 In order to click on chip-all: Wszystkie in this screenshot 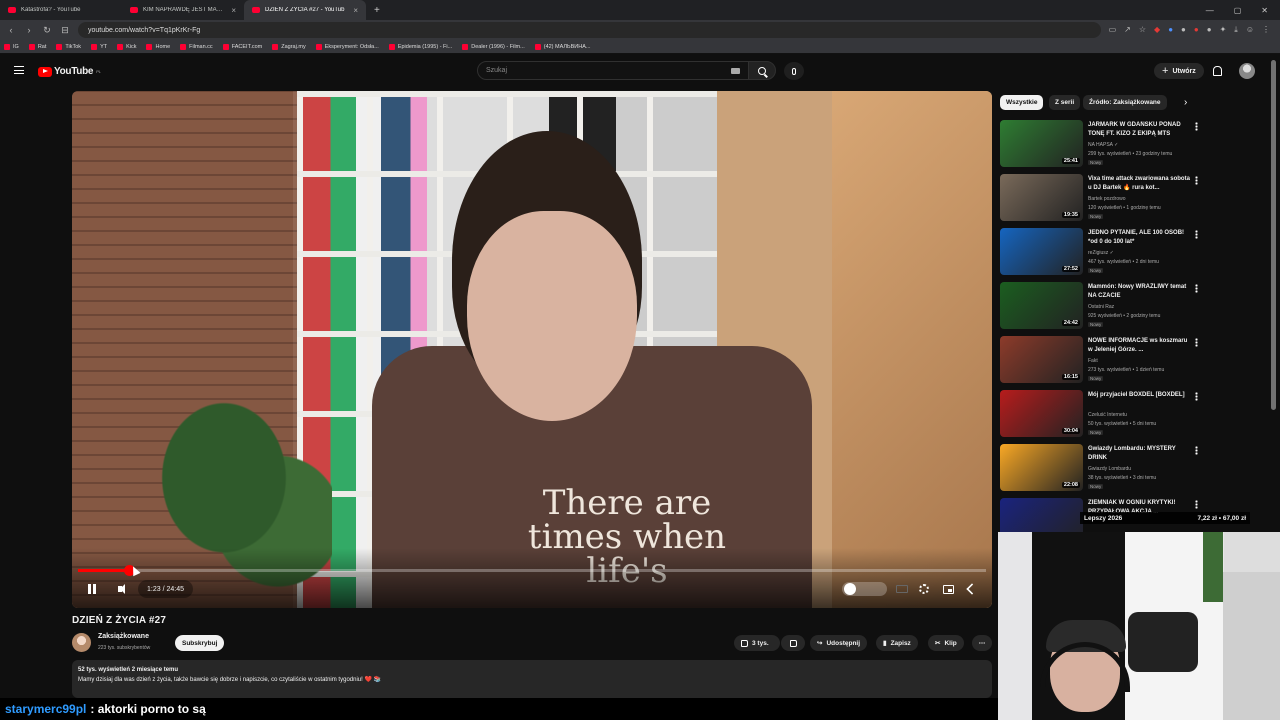, I will do `click(1022, 102)`.